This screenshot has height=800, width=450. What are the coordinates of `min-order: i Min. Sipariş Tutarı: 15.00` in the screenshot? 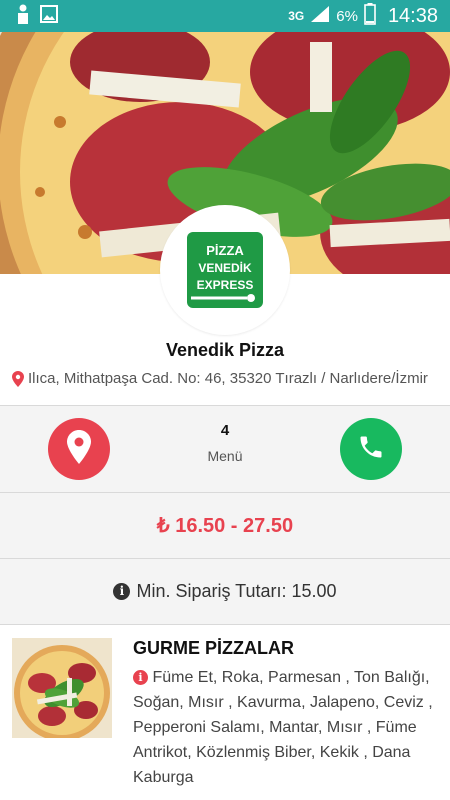 It's located at (225, 592).